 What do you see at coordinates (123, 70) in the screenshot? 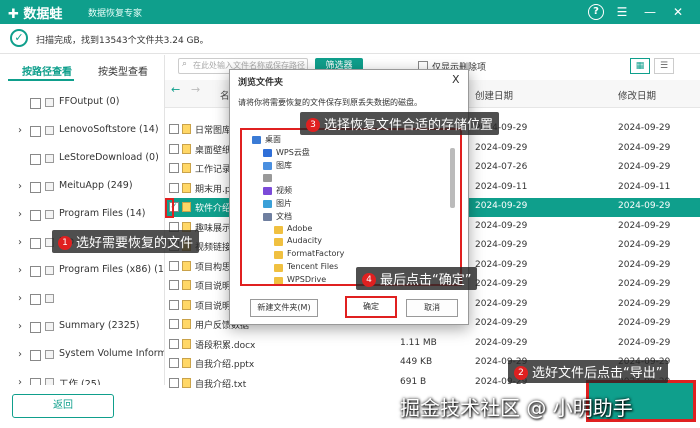
I see `tab-by-type: 按类型查看` at bounding box center [123, 70].